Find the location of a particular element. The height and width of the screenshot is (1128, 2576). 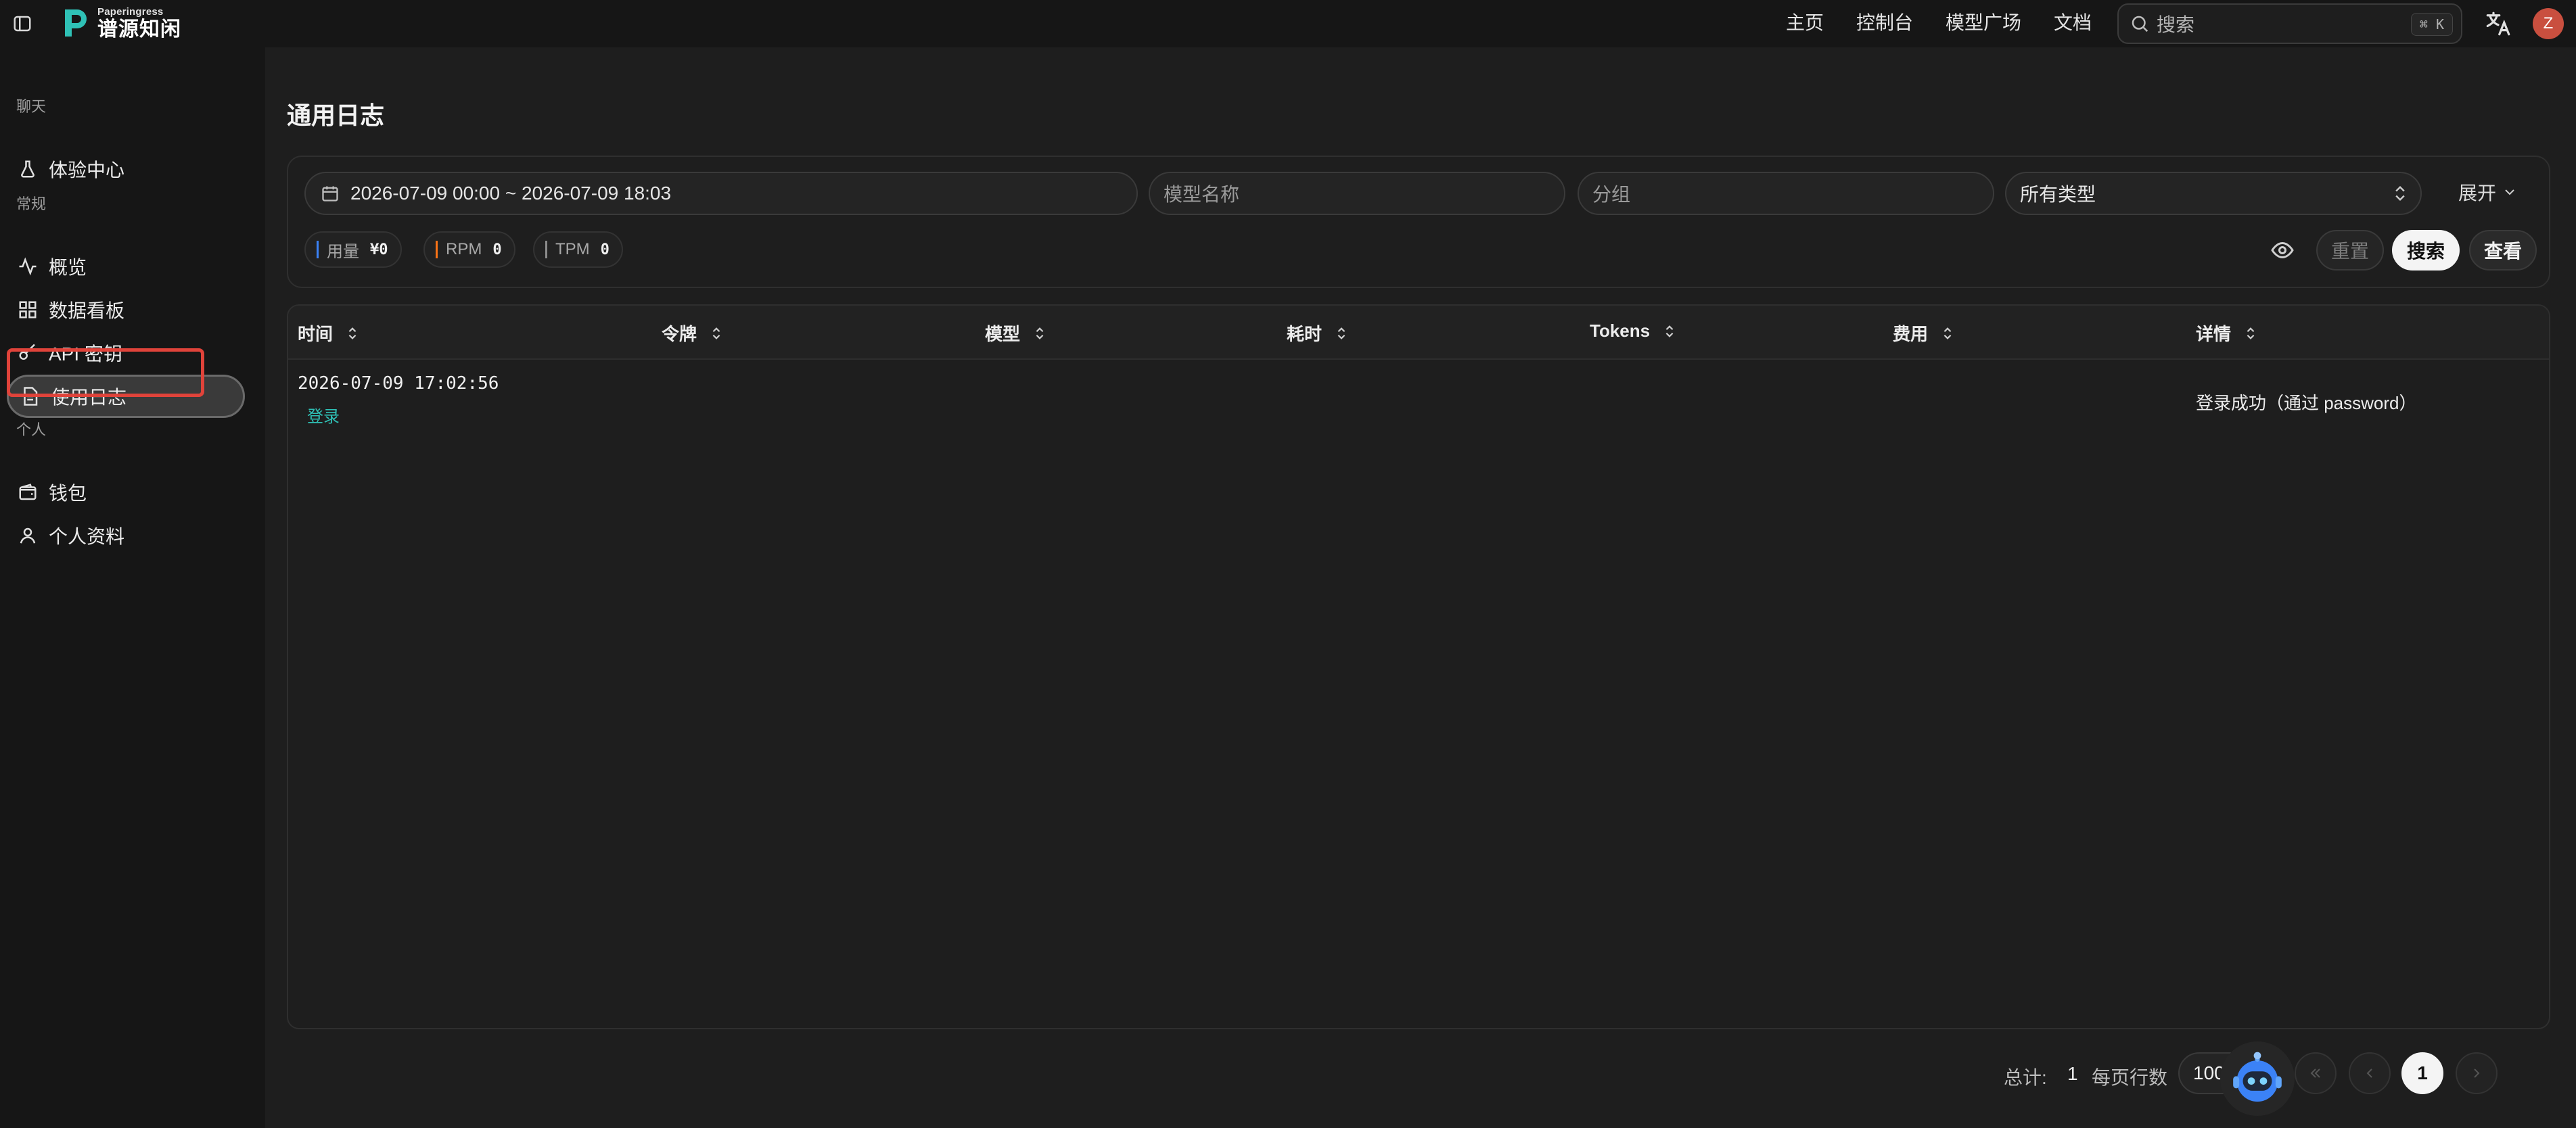

column-label: 耗时 is located at coordinates (1304, 334).